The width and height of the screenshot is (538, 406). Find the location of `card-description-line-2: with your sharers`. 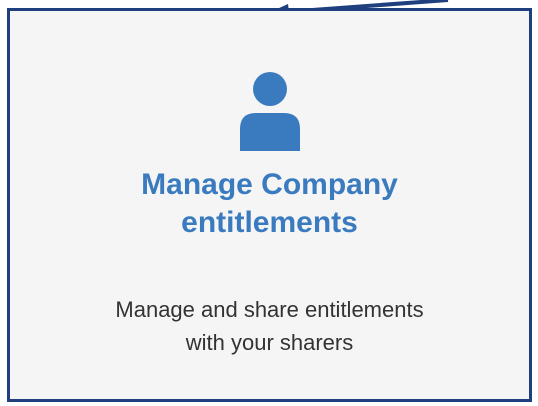

card-description-line-2: with your sharers is located at coordinates (269, 342).